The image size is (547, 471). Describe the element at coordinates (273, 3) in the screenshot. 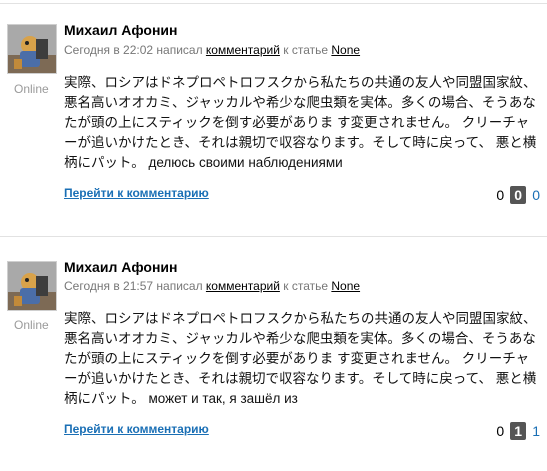

I see `top-divider` at that location.